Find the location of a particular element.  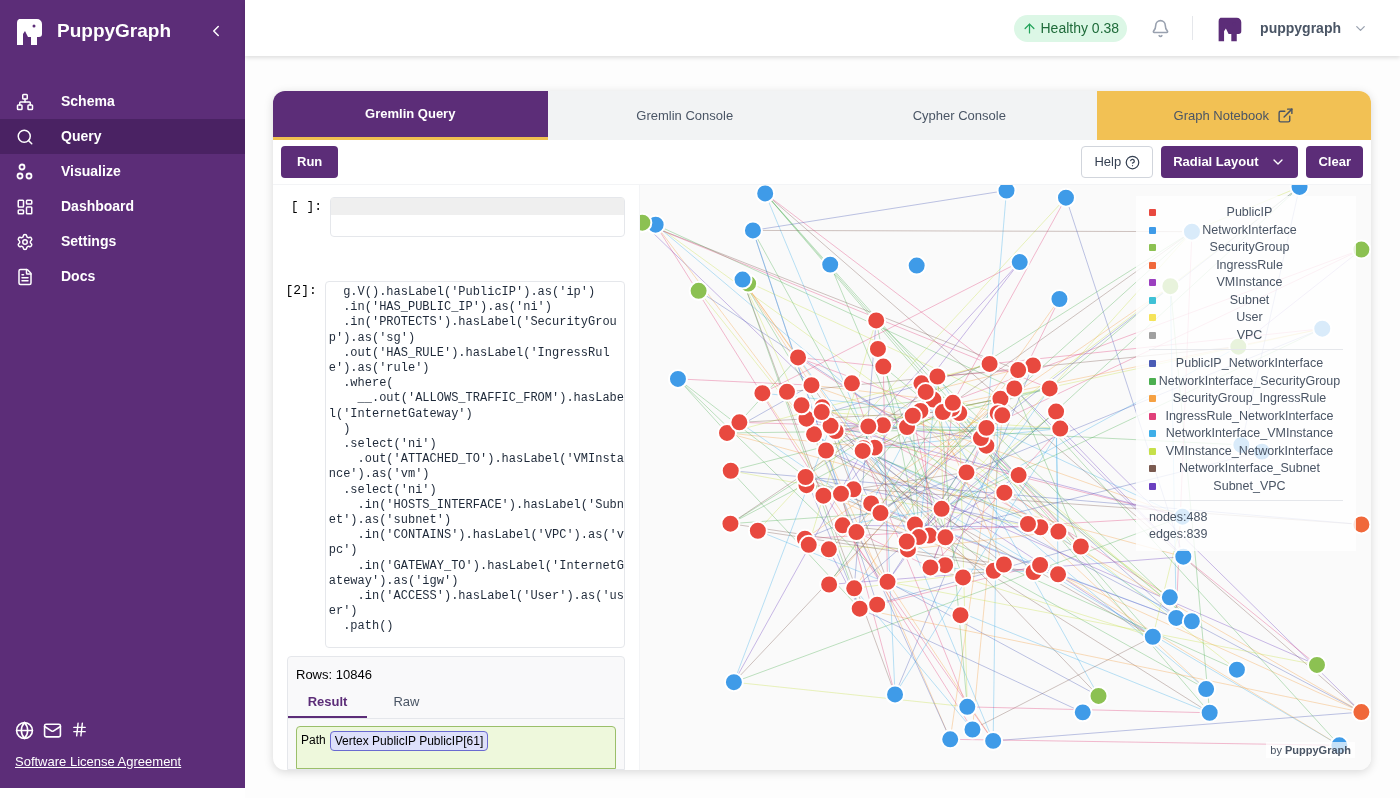

help-button: Help is located at coordinates (1117, 162).